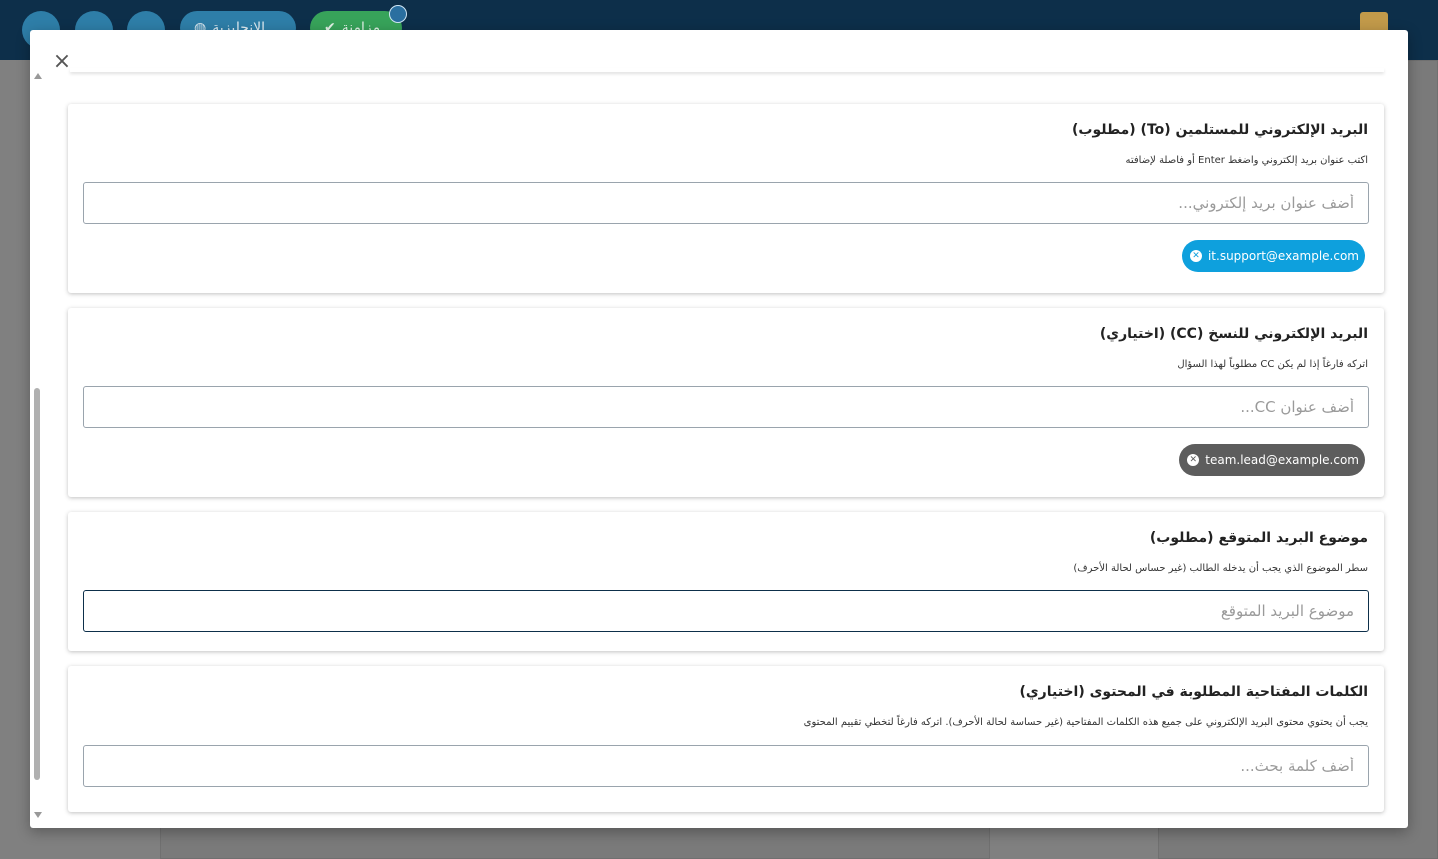 The width and height of the screenshot is (1438, 859). Describe the element at coordinates (38, 815) in the screenshot. I see `scroll-down-arrow-icon` at that location.